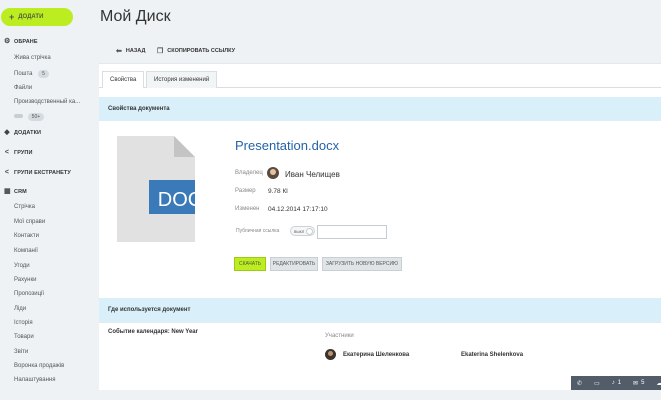 This screenshot has height=400, width=661. Describe the element at coordinates (12, 17) in the screenshot. I see `plus-icon: +` at that location.